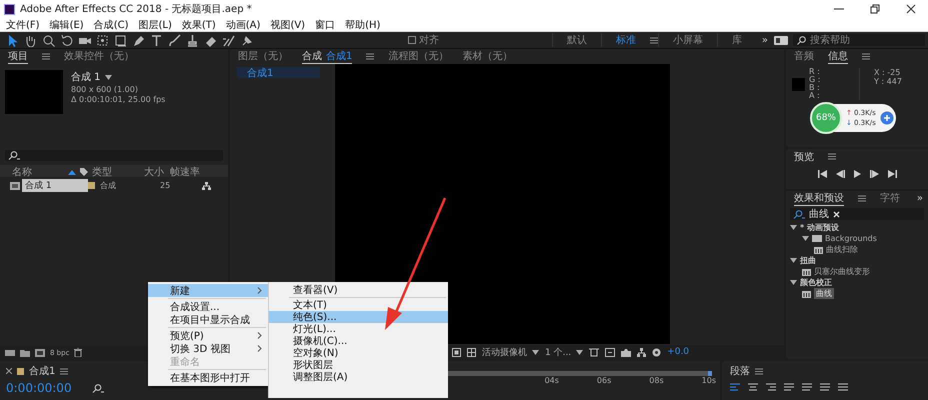  I want to click on menu-item: 在基本图形中打开, so click(208, 377).